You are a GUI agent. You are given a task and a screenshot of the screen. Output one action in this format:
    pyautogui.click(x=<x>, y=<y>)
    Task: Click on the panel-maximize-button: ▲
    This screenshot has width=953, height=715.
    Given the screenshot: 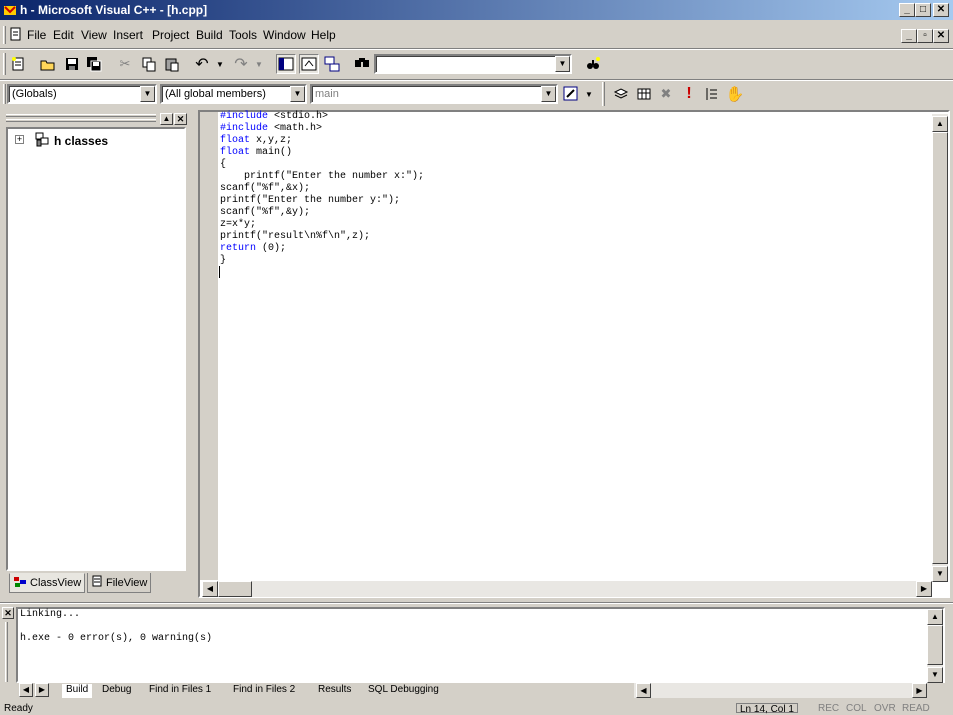 What is the action you would take?
    pyautogui.click(x=166, y=119)
    